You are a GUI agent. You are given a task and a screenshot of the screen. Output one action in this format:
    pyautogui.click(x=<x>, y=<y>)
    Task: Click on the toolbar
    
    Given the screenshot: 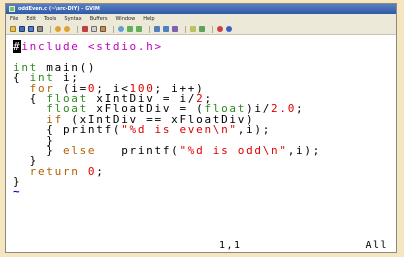 What is the action you would take?
    pyautogui.click(x=201, y=29)
    